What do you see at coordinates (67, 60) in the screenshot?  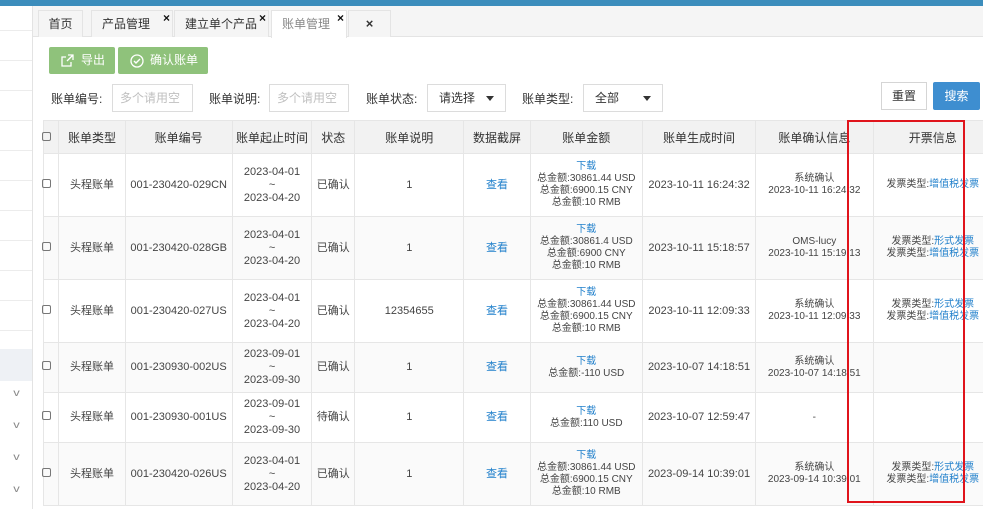 I see `export-icon` at bounding box center [67, 60].